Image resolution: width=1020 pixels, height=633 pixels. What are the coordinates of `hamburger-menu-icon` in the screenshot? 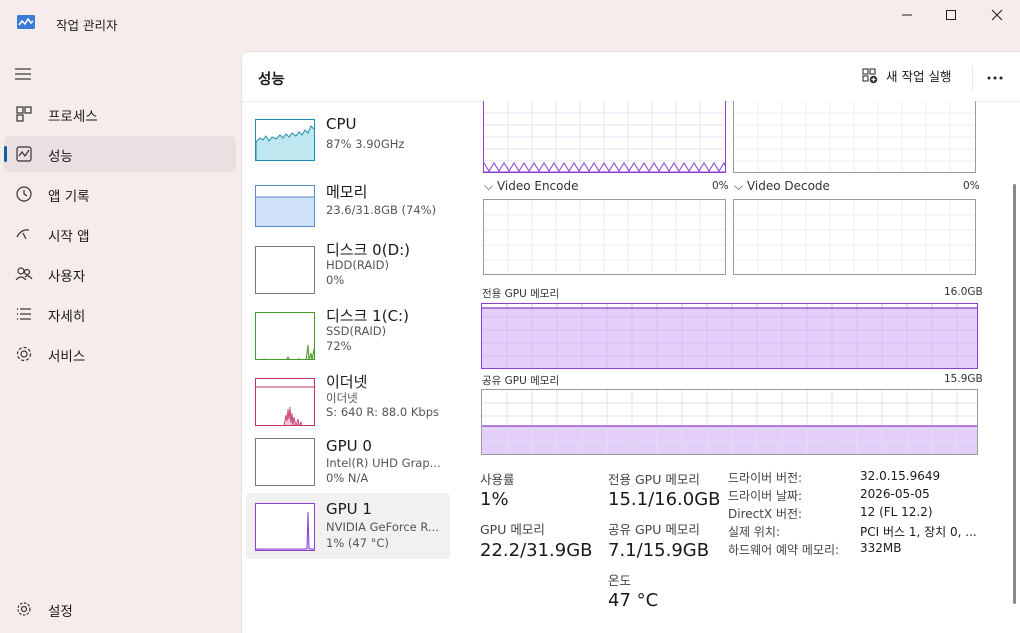 It's located at (24, 74).